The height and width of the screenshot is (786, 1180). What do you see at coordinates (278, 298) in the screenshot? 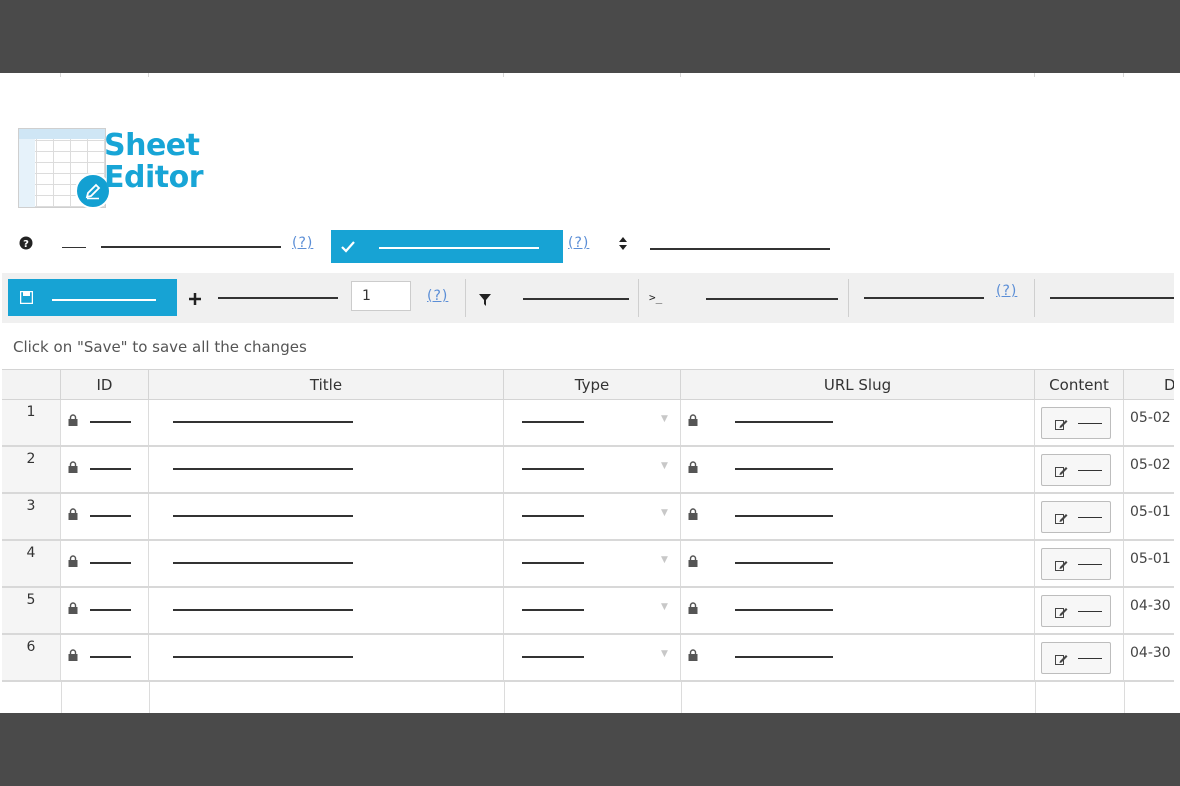
I see `add-rows-label` at bounding box center [278, 298].